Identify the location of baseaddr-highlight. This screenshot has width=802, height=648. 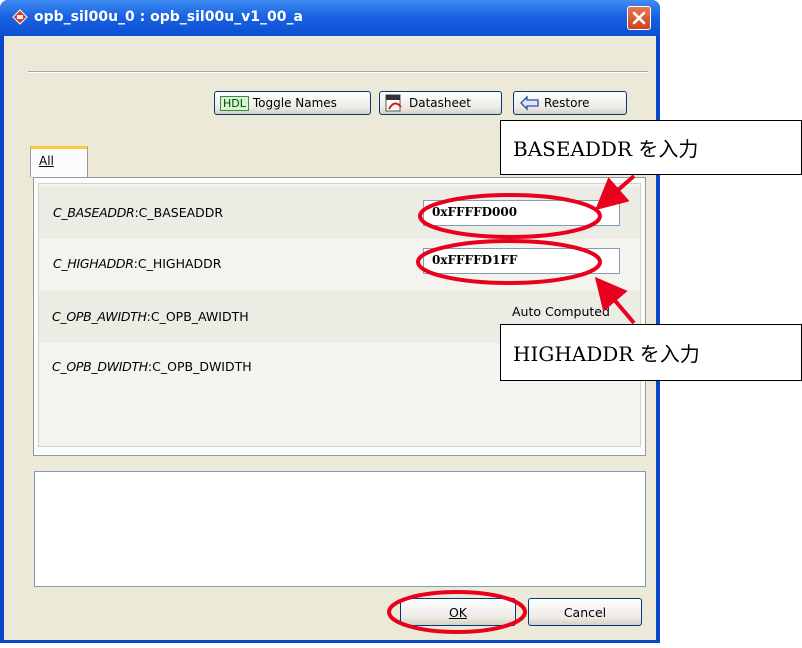
(510, 216).